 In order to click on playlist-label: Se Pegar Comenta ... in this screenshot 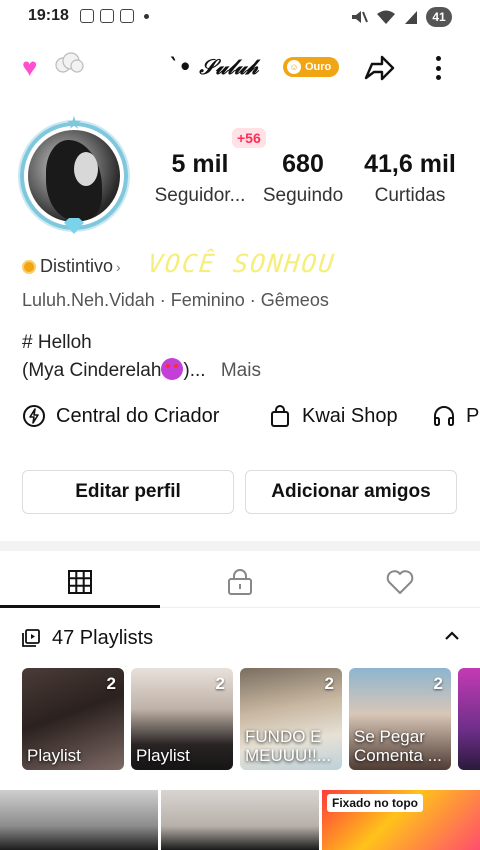, I will do `click(398, 746)`.